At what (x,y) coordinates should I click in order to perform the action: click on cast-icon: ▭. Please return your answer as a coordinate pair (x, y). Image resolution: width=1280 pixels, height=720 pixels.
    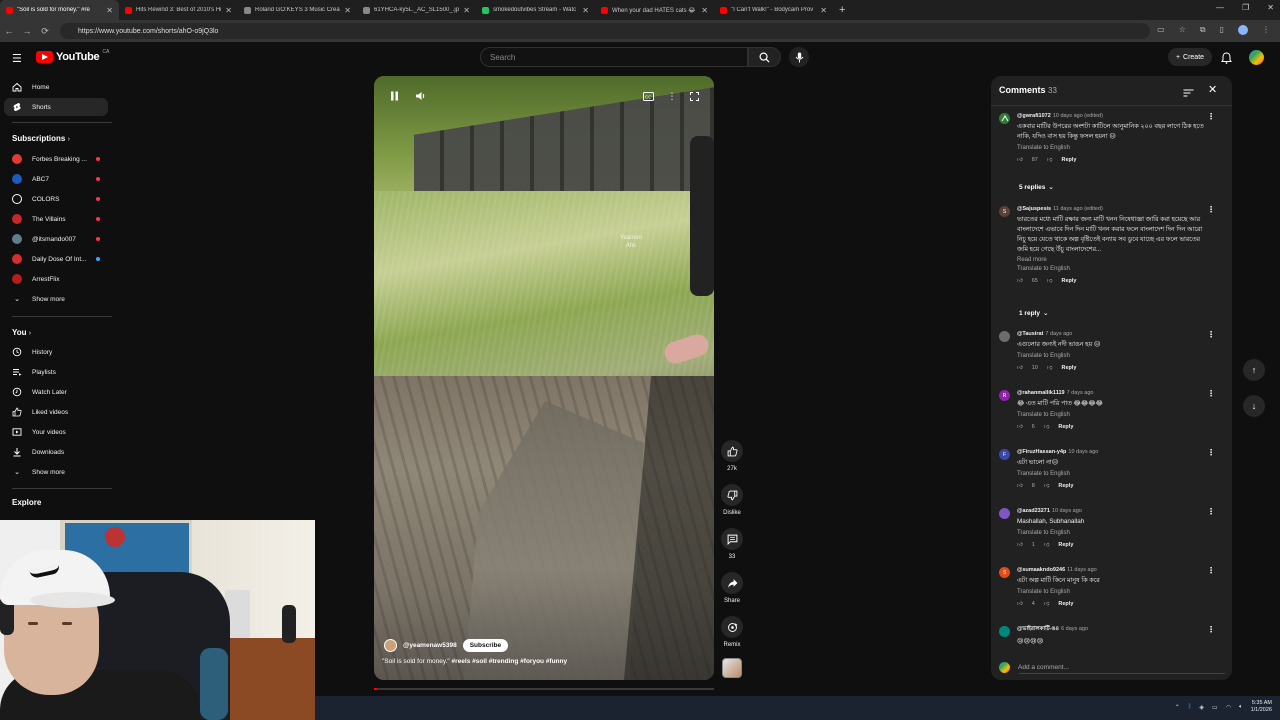
    Looking at the image, I should click on (1161, 30).